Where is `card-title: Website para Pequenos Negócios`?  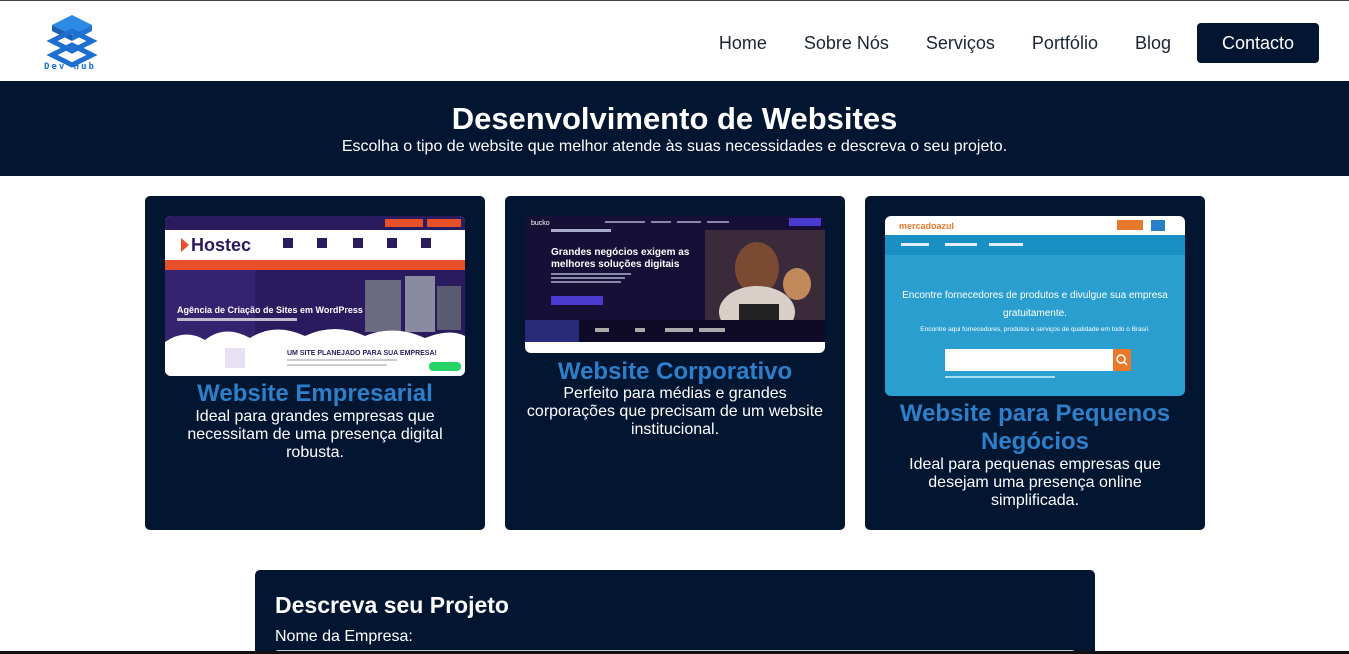
card-title: Website para Pequenos Negócios is located at coordinates (1035, 427).